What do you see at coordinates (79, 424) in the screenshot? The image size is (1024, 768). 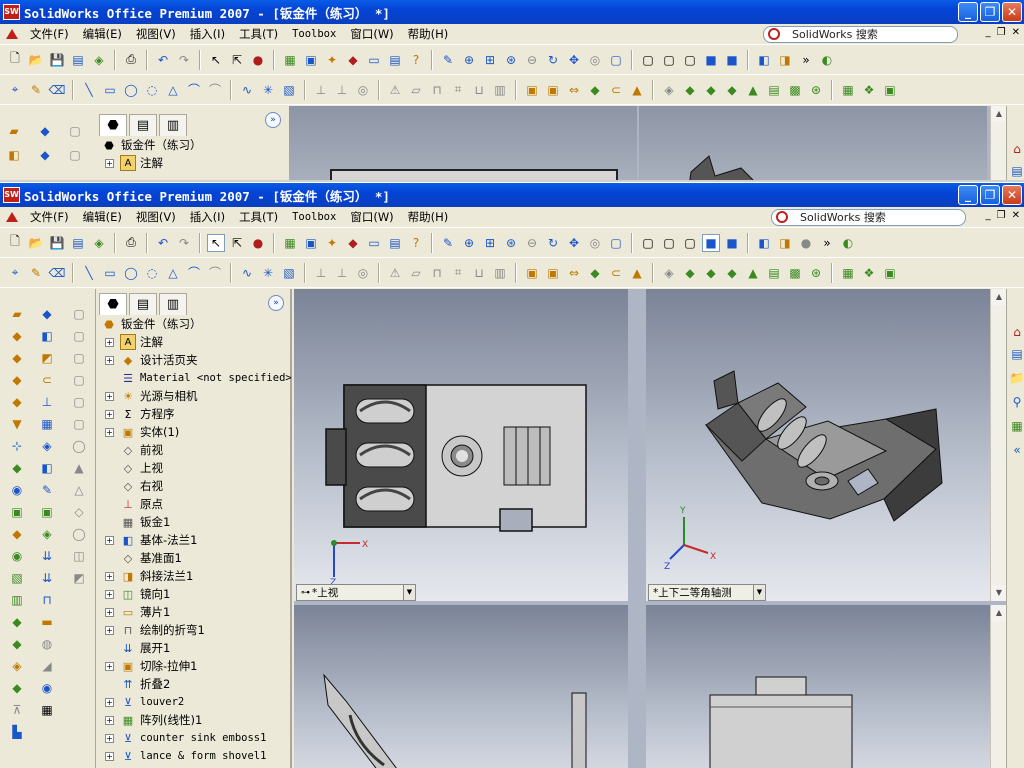 I see `cmd-radiate-surface-icon: ▢` at bounding box center [79, 424].